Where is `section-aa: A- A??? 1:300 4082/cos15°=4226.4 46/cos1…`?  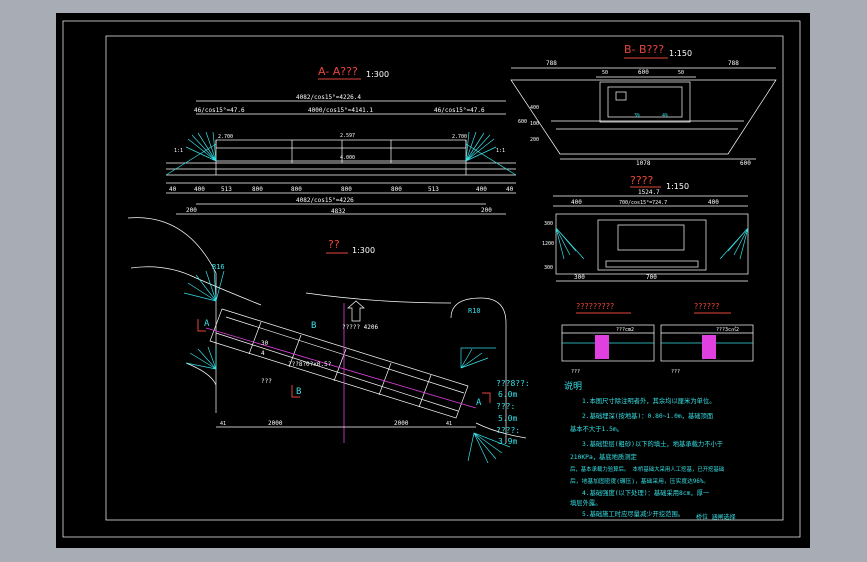
section-aa: A- A??? 1:300 4082/cos15°=4226.4 46/cos1… is located at coordinates (341, 140).